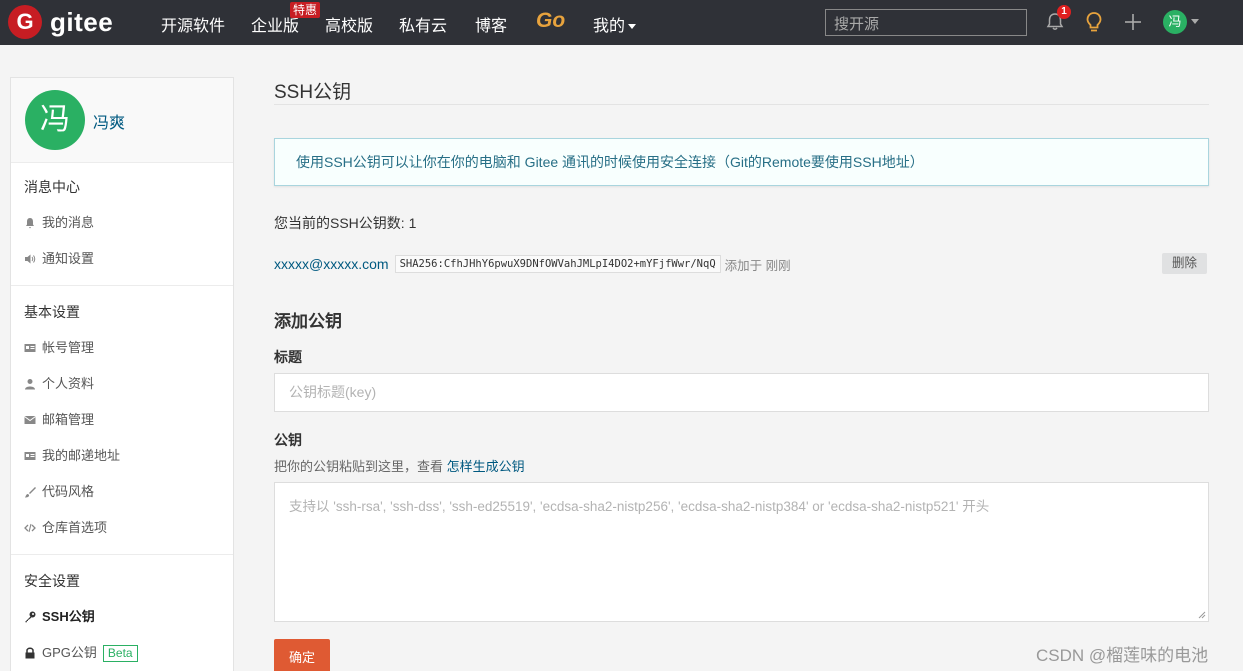  I want to click on ssh-key-count: 您当前的SSH公钥数: 1, so click(345, 223).